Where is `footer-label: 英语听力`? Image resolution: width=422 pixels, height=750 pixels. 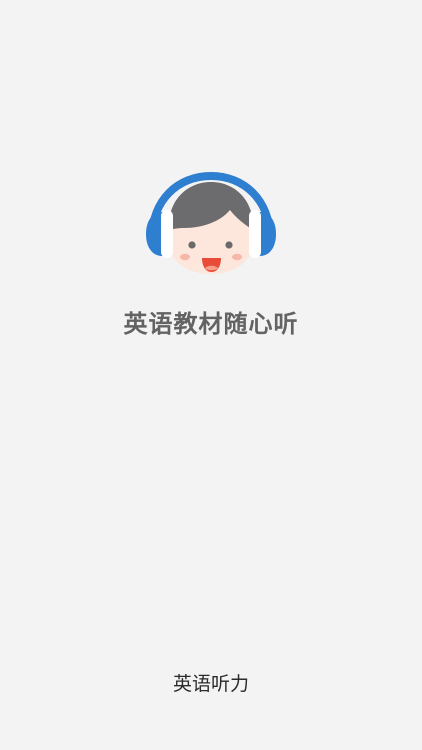 footer-label: 英语听力 is located at coordinates (210, 684).